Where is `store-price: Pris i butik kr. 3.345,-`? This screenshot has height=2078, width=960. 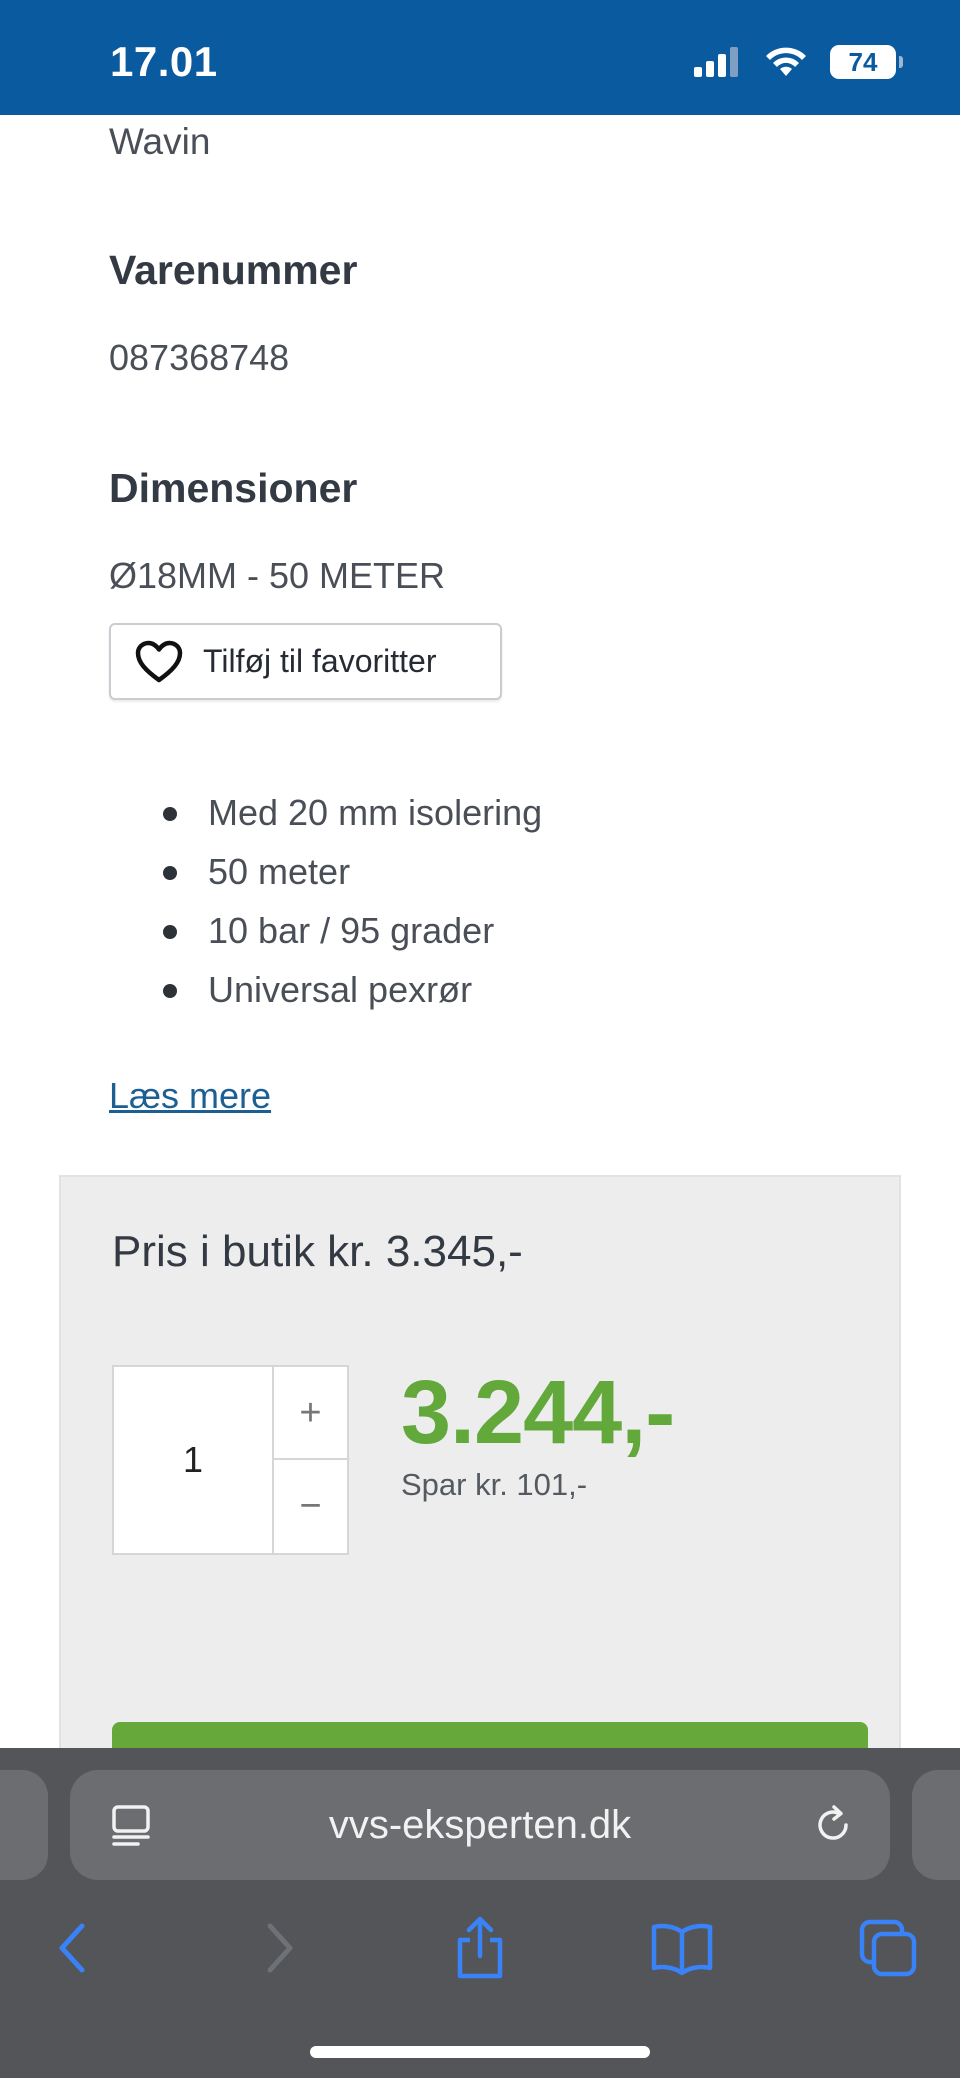 store-price: Pris i butik kr. 3.345,- is located at coordinates (317, 1251).